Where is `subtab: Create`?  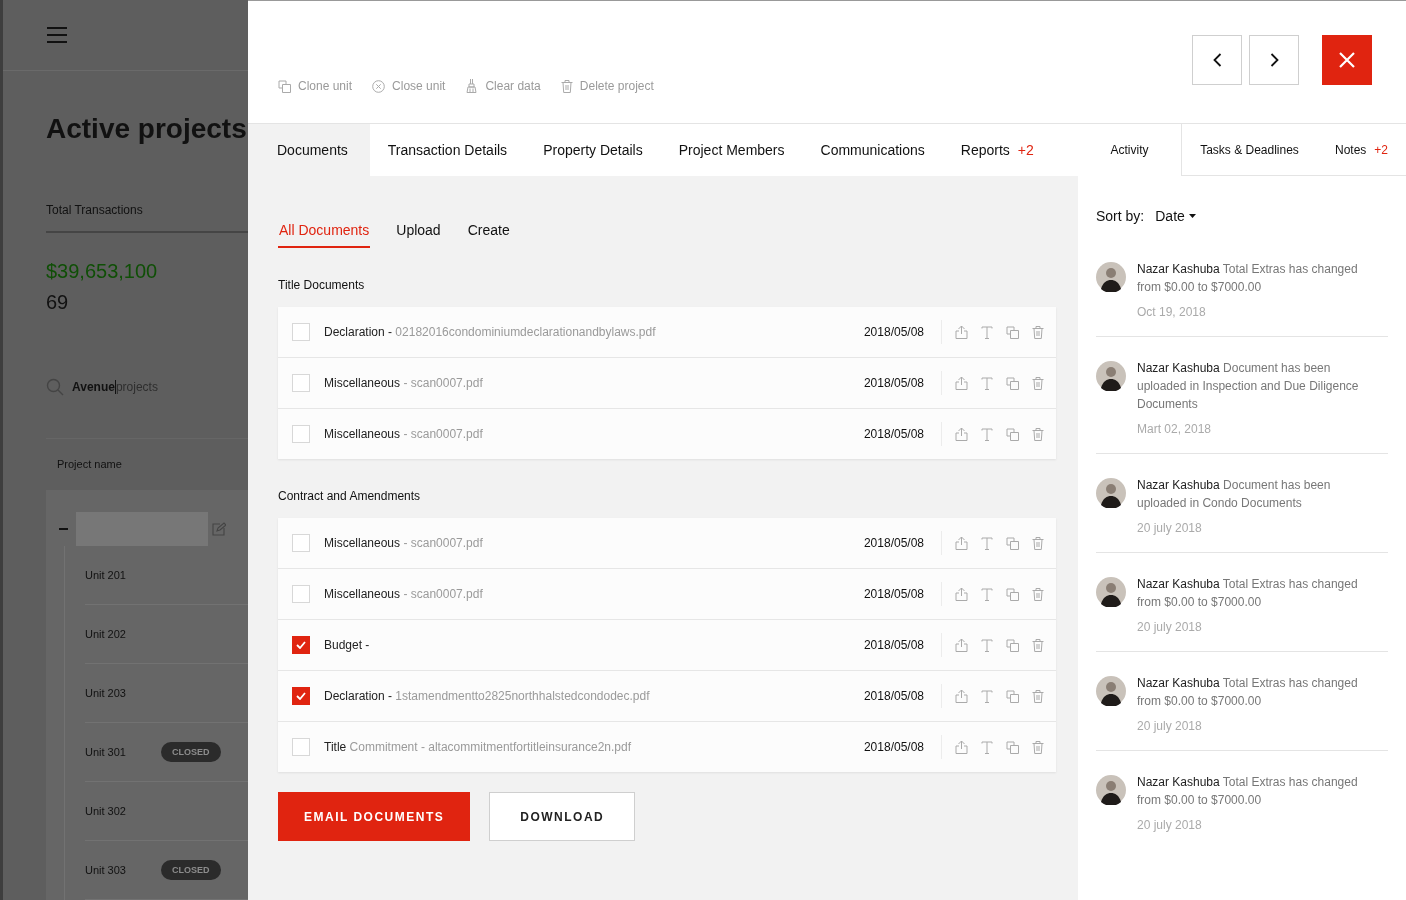
subtab: Create is located at coordinates (488, 227).